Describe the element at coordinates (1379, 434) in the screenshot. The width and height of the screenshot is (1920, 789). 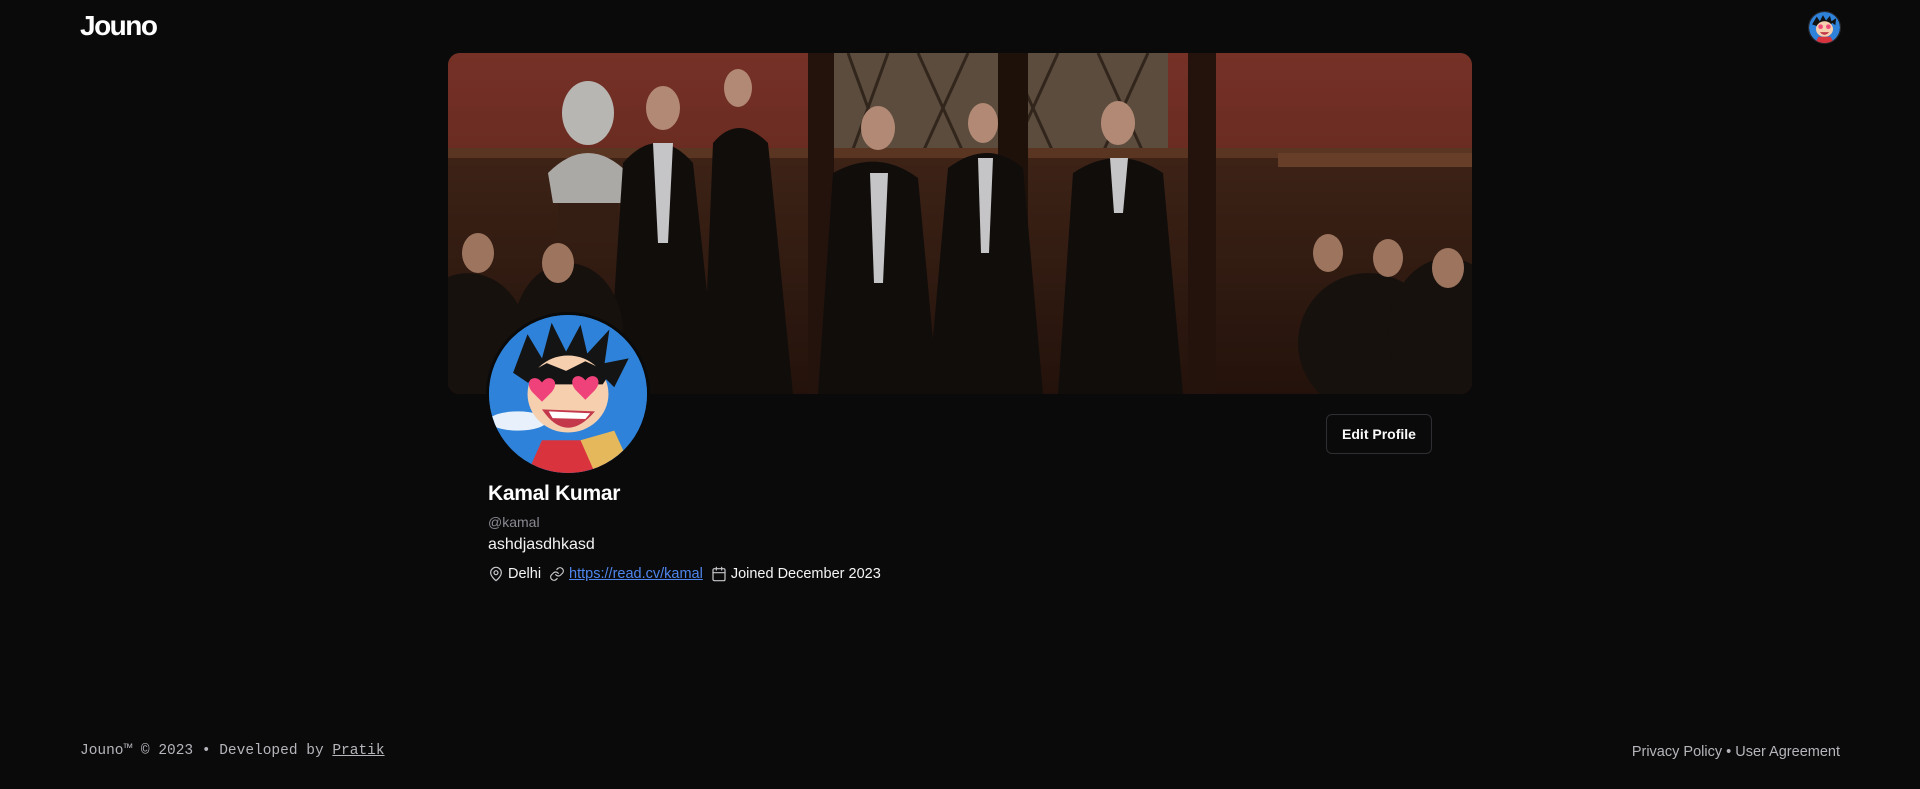
I see `edit-profile-button: Edit Profile` at that location.